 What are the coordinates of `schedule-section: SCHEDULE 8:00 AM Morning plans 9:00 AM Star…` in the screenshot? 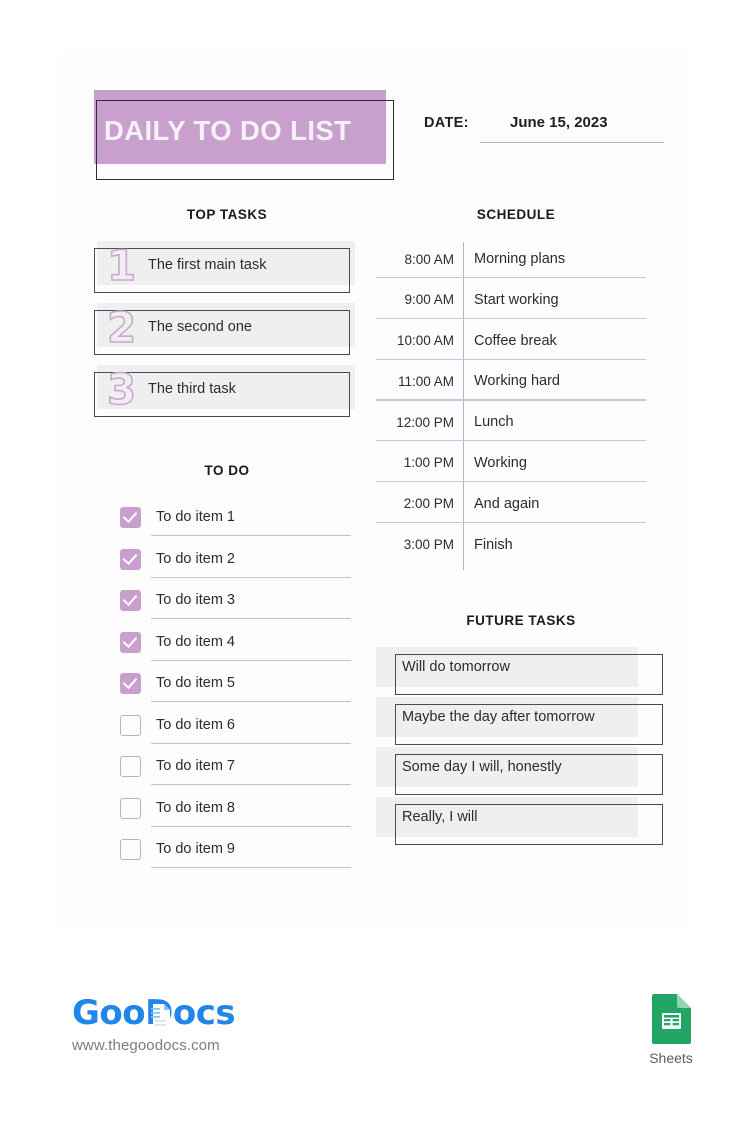 It's located at (516, 388).